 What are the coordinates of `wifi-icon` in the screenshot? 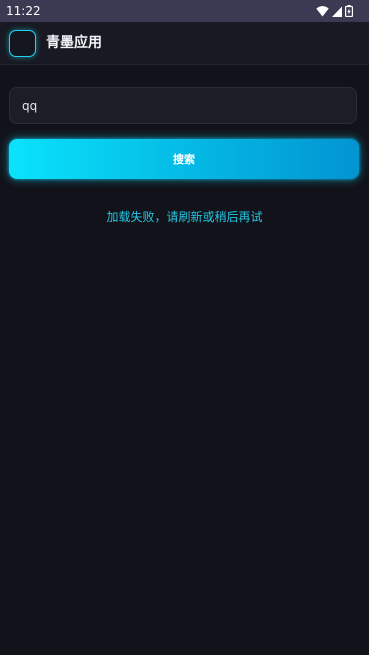 It's located at (322, 11).